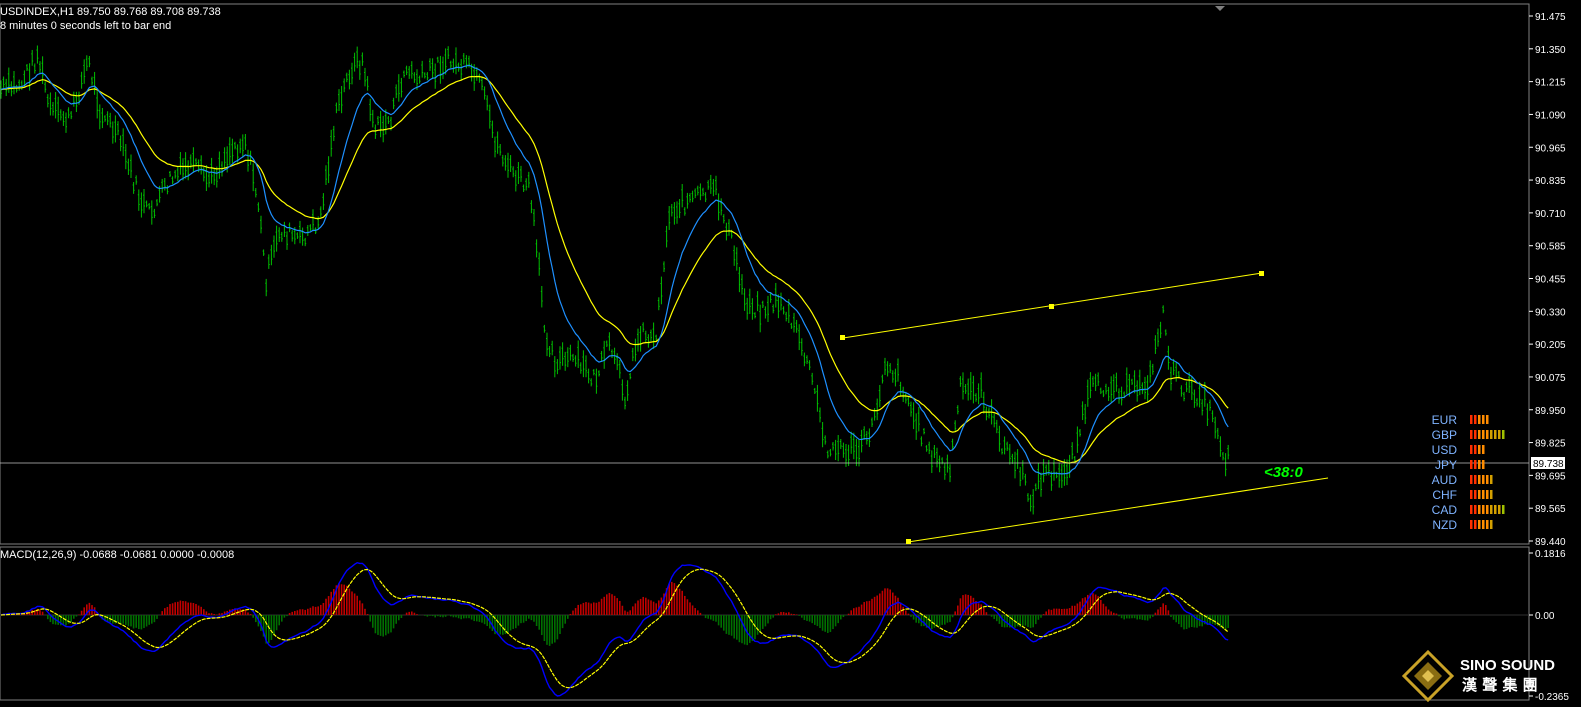 This screenshot has height=707, width=1581. Describe the element at coordinates (1444, 435) in the screenshot. I see `currency-label: GBP` at that location.